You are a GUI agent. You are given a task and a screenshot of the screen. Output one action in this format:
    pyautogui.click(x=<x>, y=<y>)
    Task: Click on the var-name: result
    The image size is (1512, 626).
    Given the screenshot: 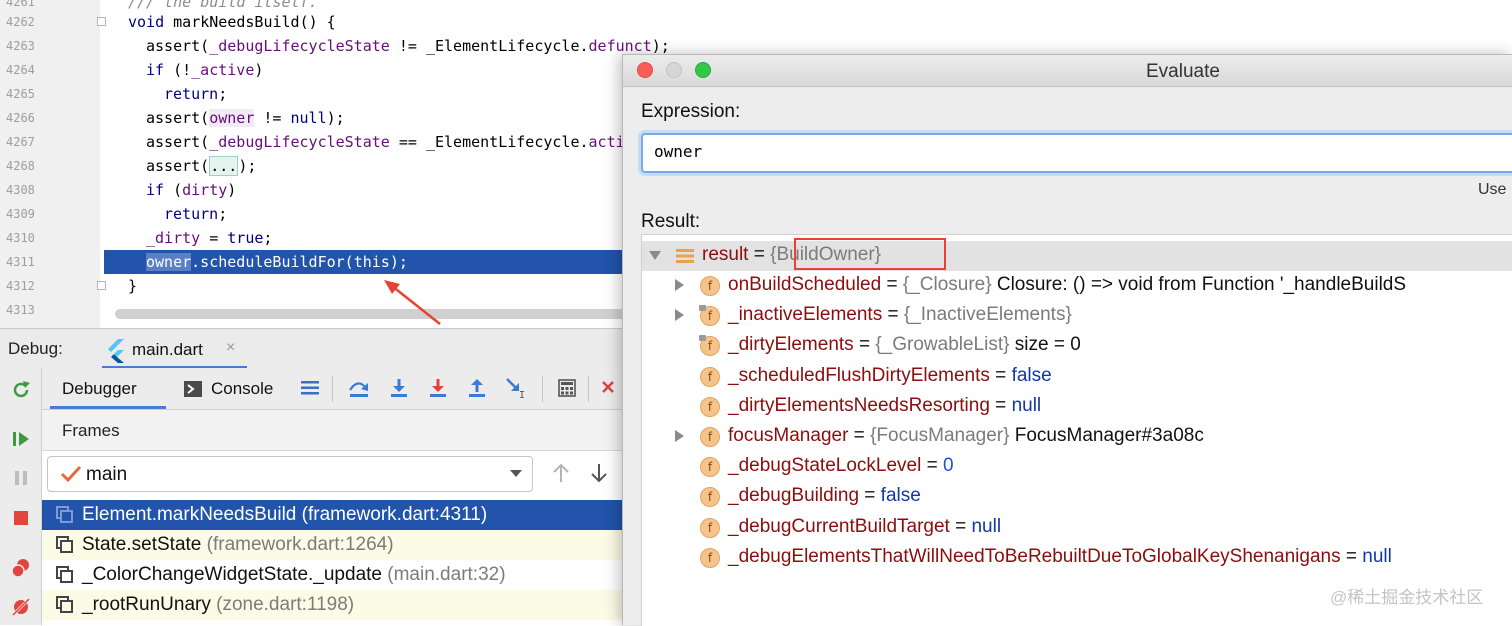 What is the action you would take?
    pyautogui.click(x=725, y=254)
    